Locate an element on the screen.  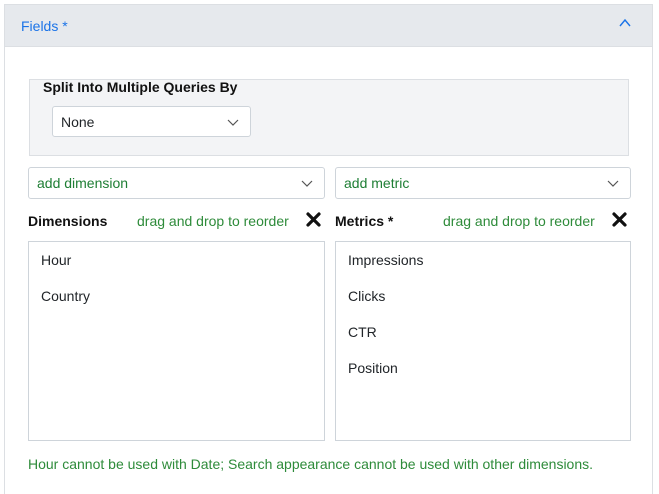
split-queries-group: Split Into Multiple Queries By None is located at coordinates (329, 117).